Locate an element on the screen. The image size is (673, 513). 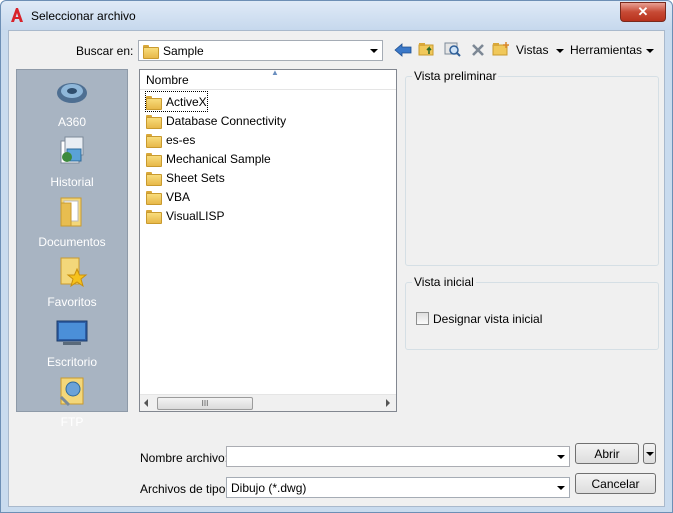
open-button: Abrir is located at coordinates (607, 453).